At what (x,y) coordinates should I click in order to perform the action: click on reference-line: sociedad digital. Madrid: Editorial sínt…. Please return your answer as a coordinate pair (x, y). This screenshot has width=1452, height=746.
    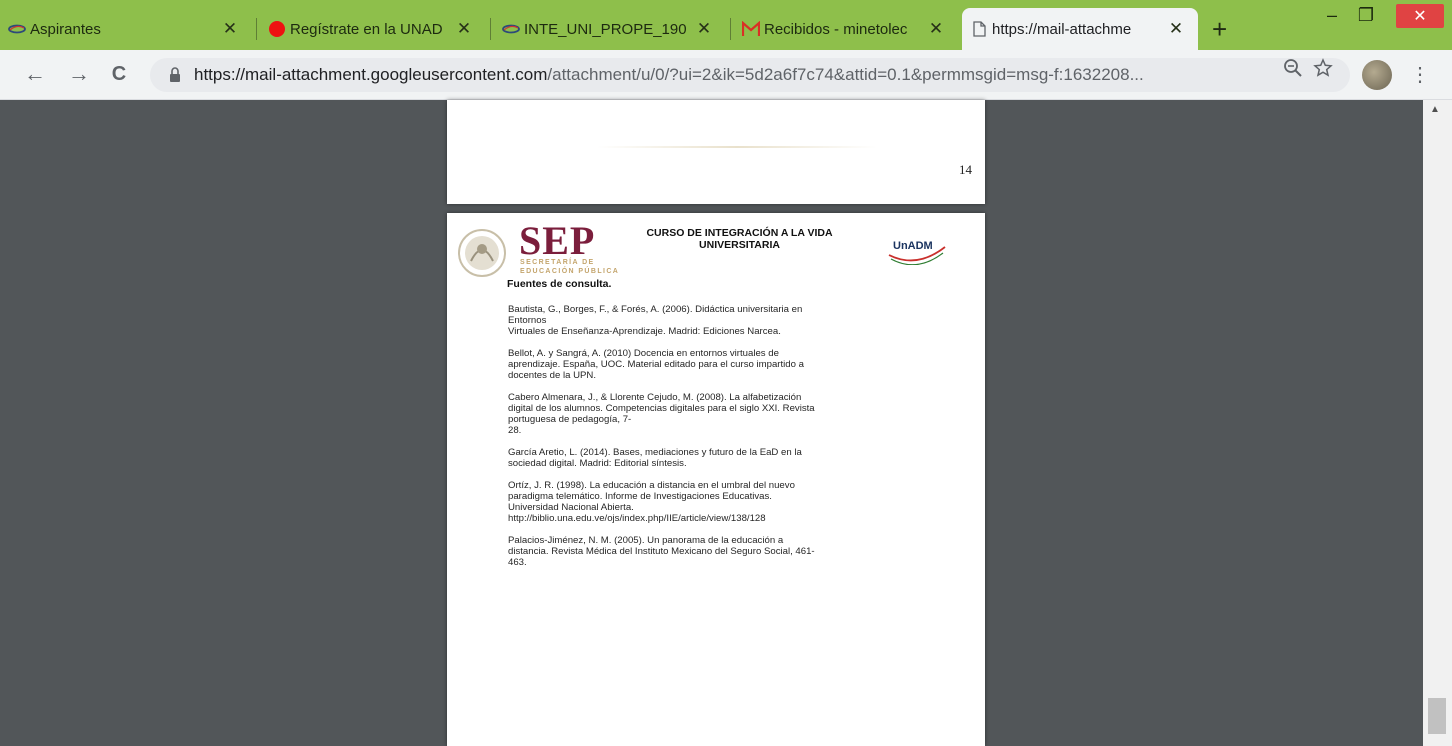
    Looking at the image, I should click on (597, 463).